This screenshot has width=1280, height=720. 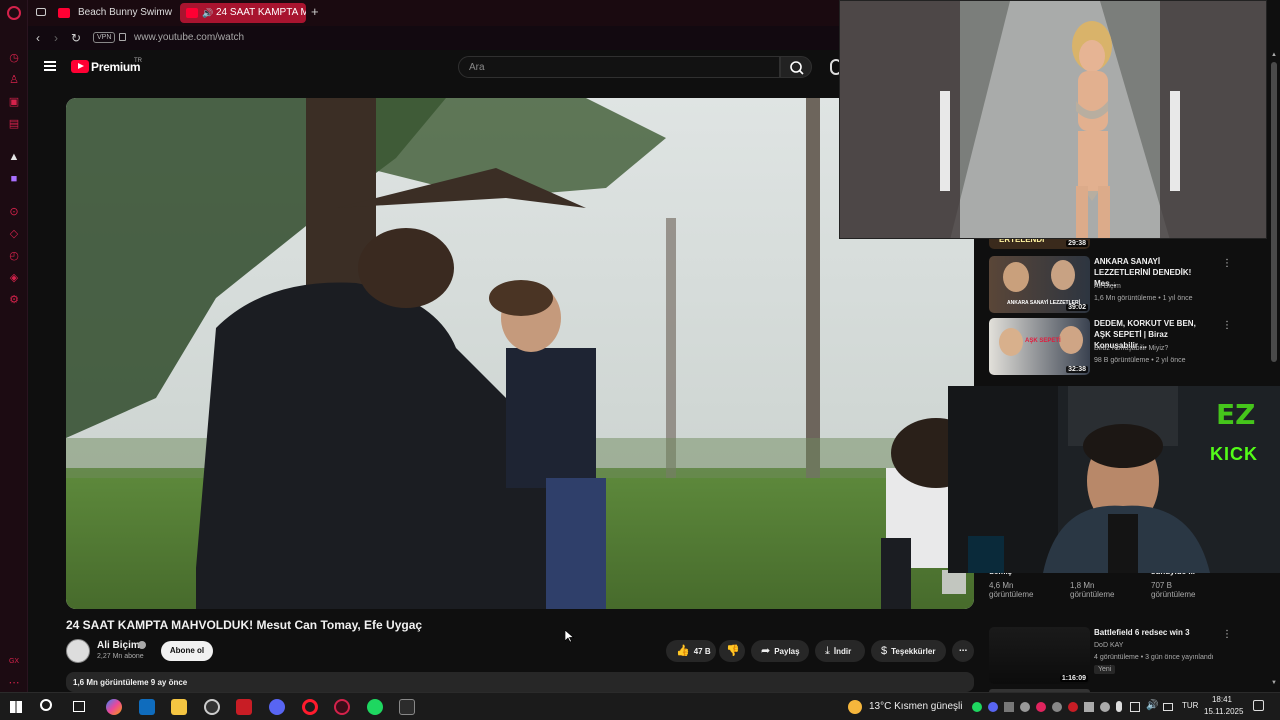 I want to click on ez-badge: EZ, so click(x=1236, y=414).